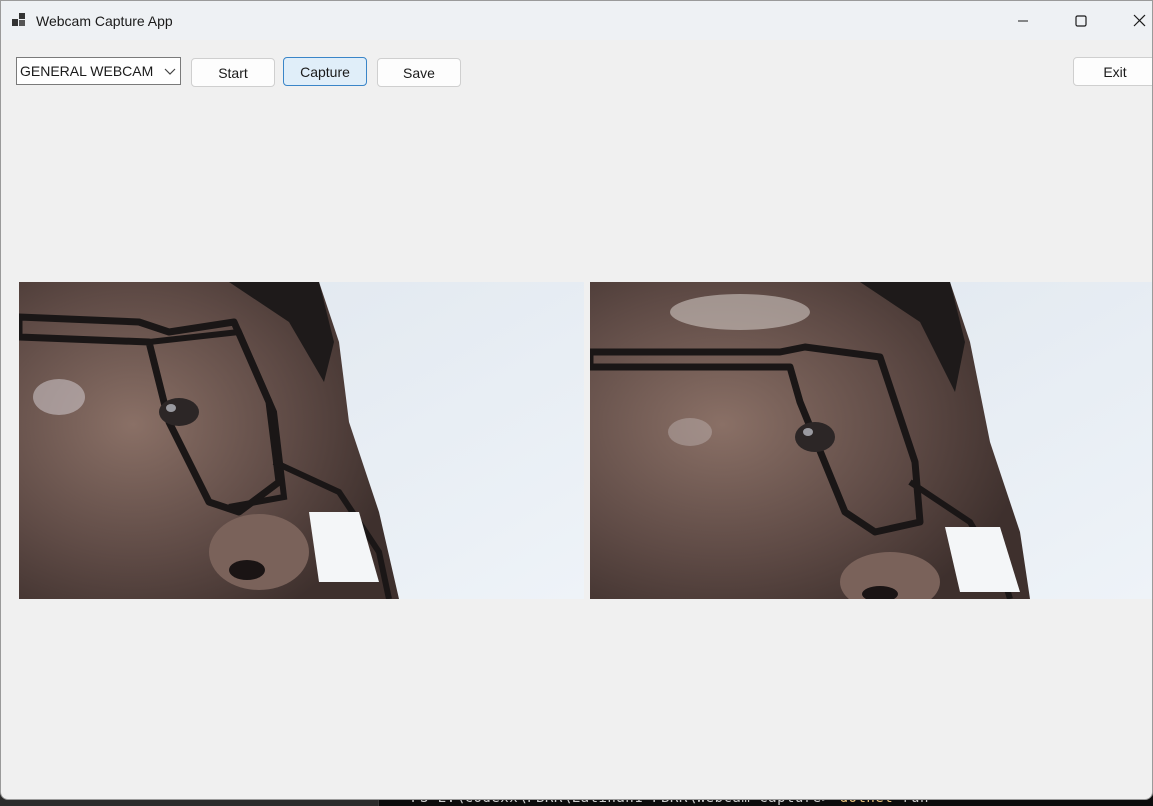 The image size is (1153, 806). I want to click on camera-select-value: GENERAL WEBCAM, so click(87, 71).